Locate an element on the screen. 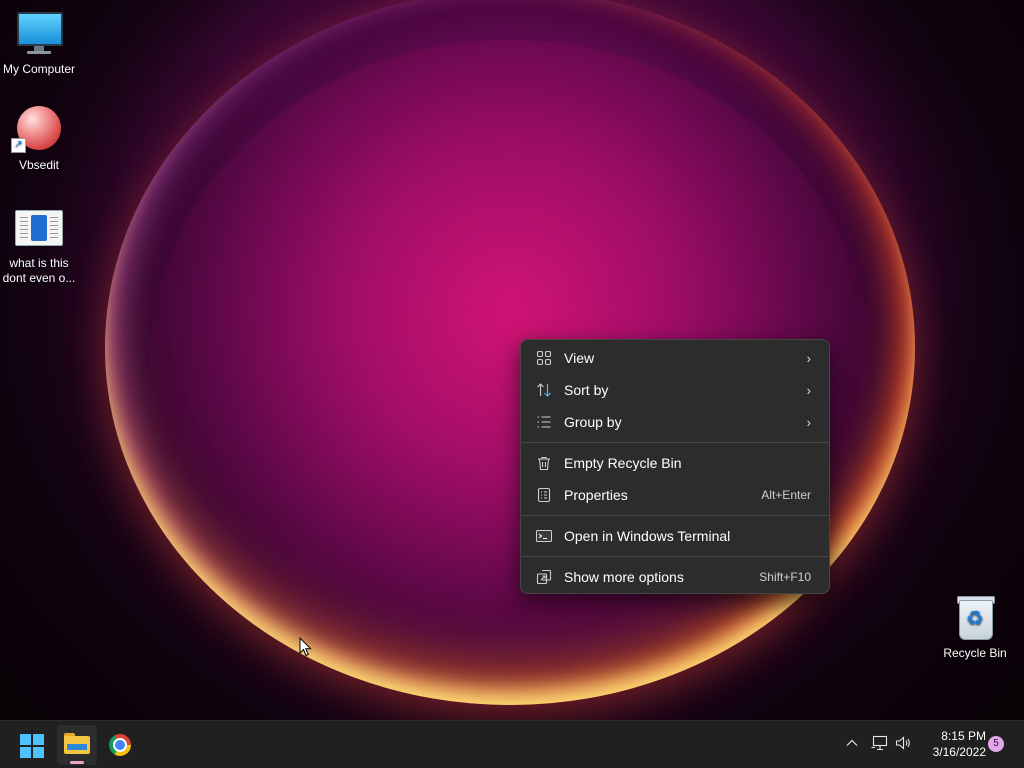 This screenshot has width=1024, height=768. desktop-icon-vbsedit: ↗ Vbsedit is located at coordinates (39, 139).